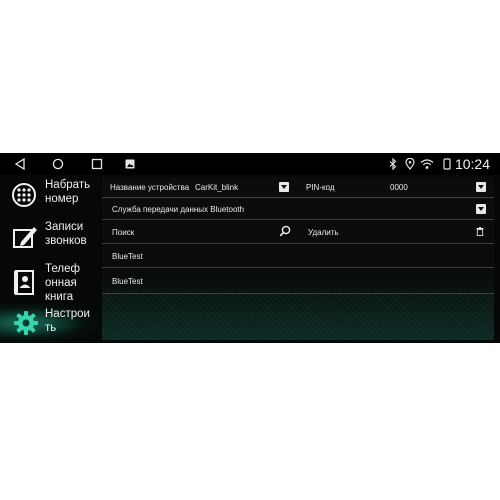  I want to click on device-name-dropdown-icon, so click(284, 187).